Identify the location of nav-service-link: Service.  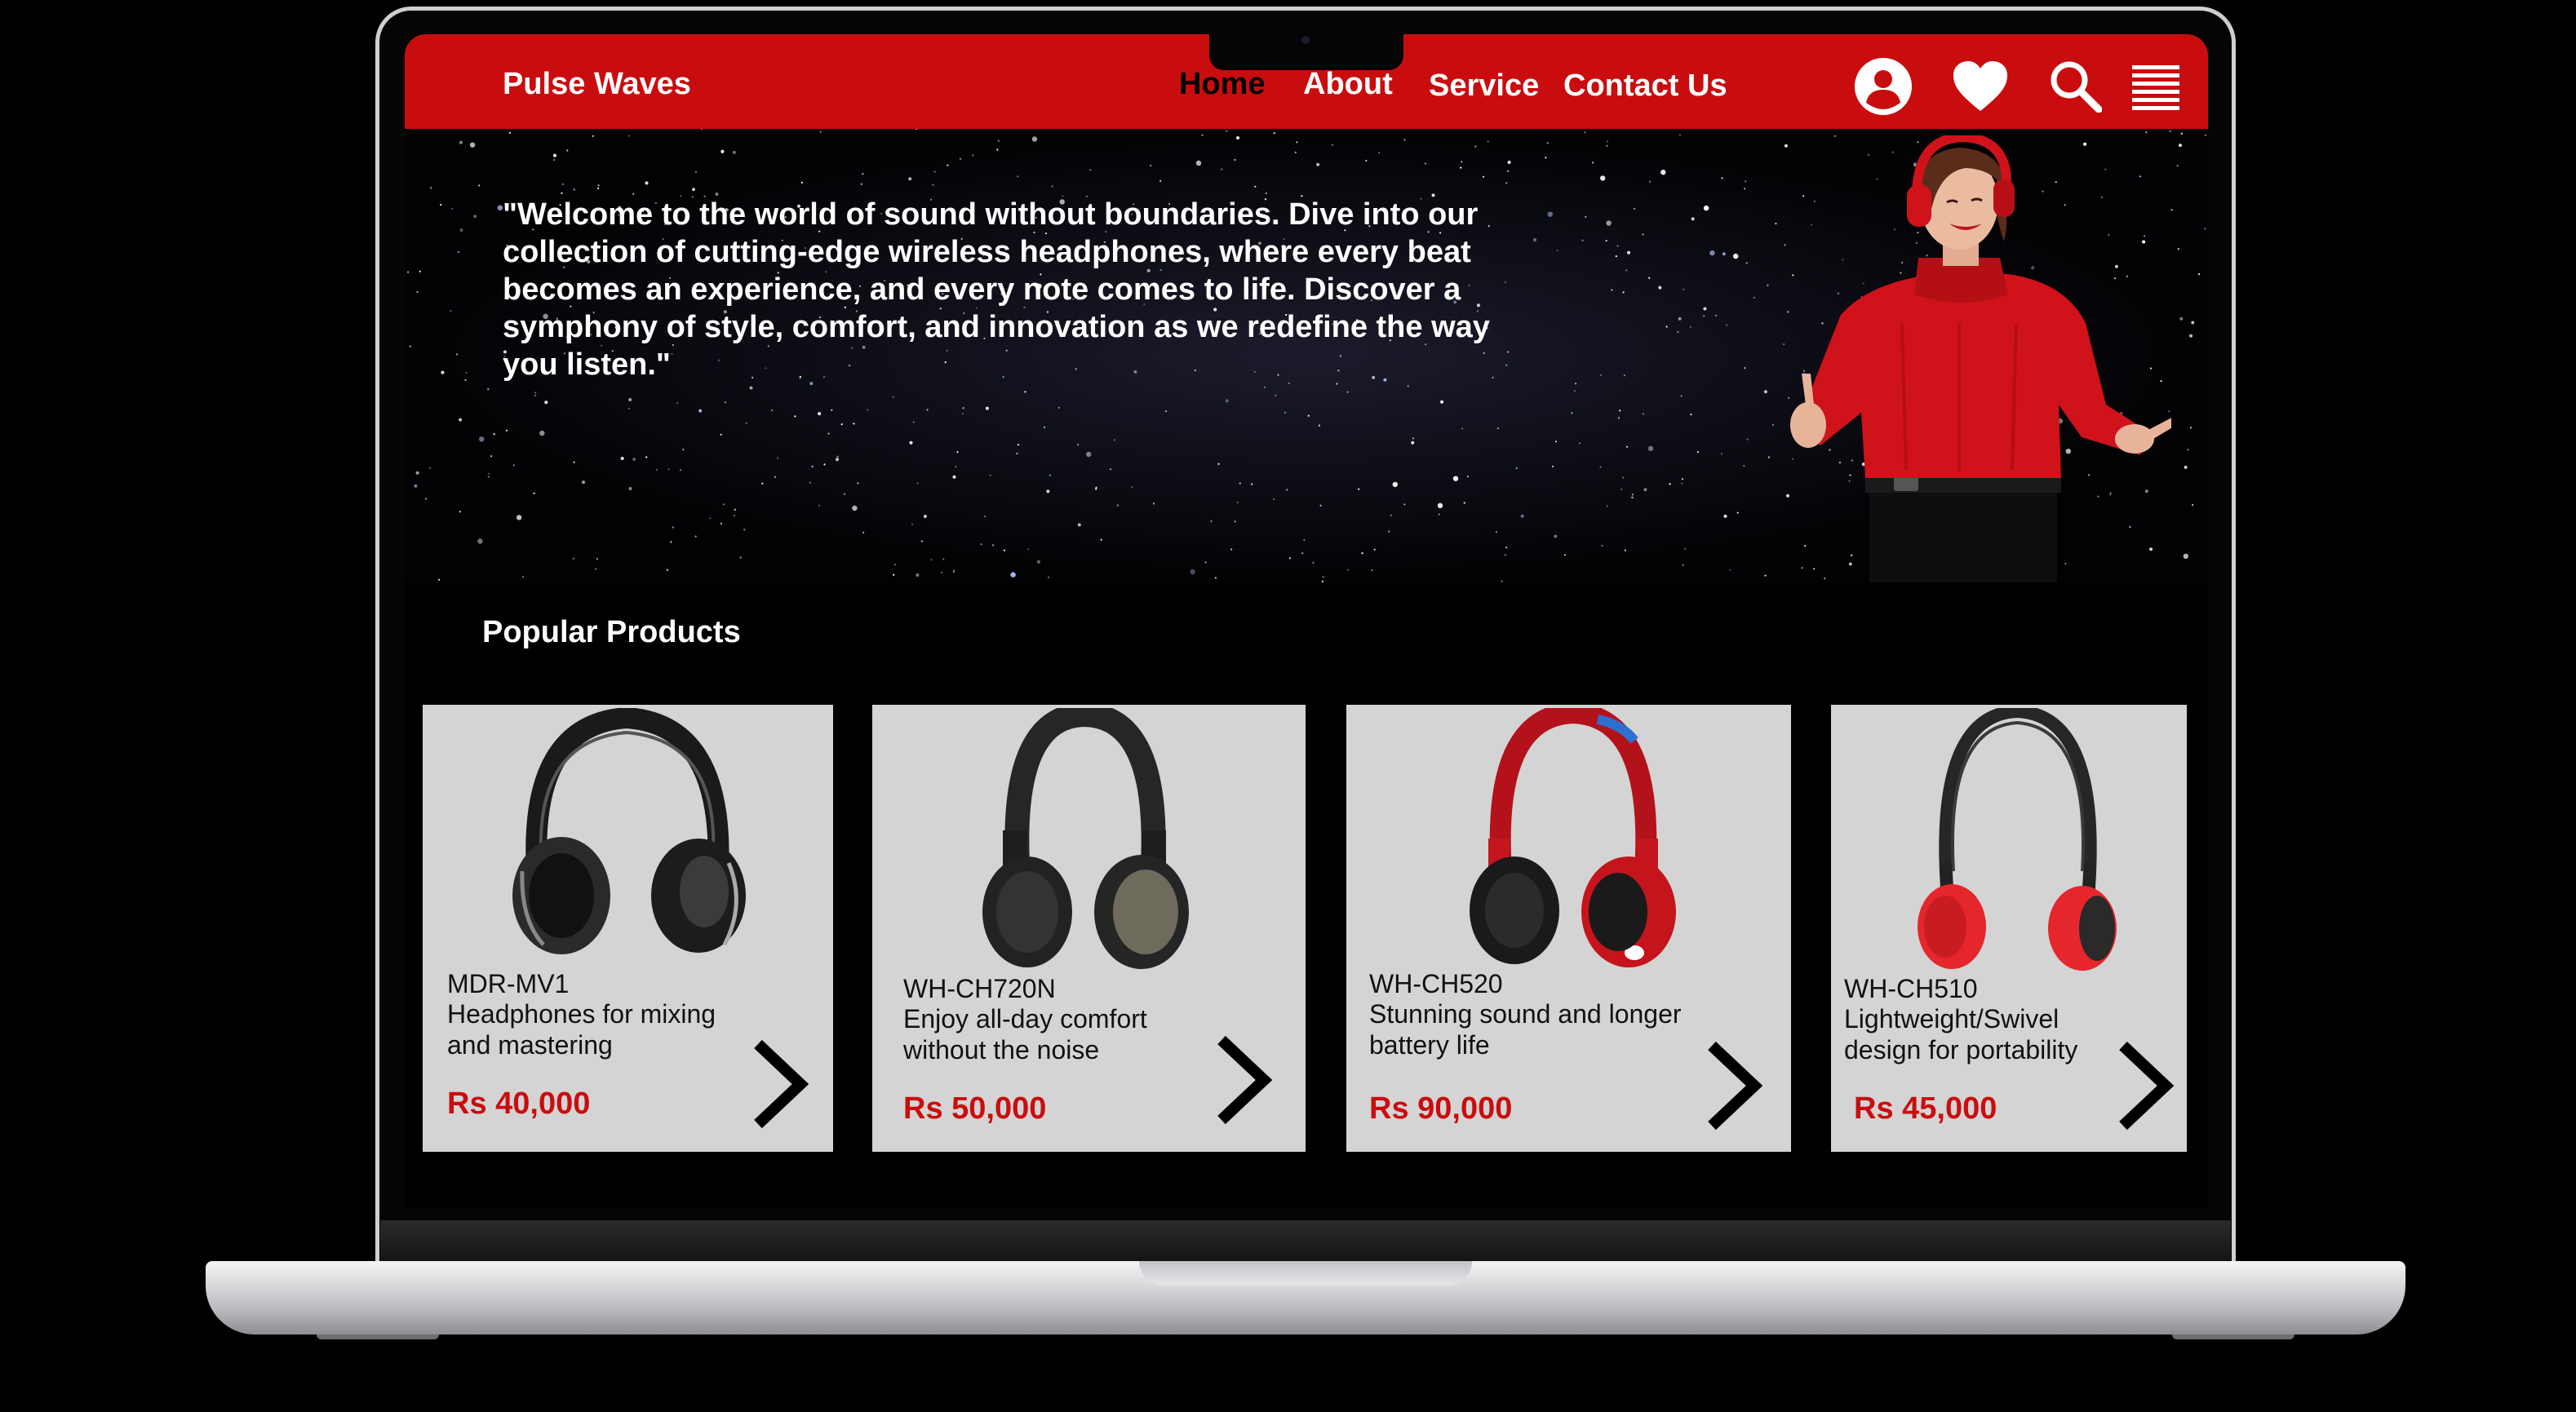
(1484, 86).